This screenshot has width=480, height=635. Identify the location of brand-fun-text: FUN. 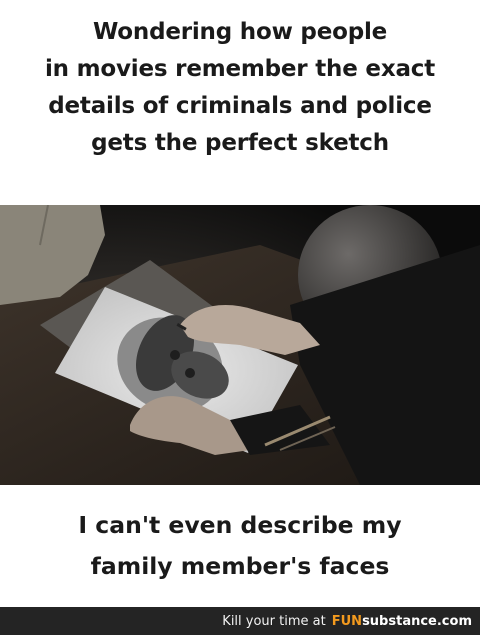
(347, 621).